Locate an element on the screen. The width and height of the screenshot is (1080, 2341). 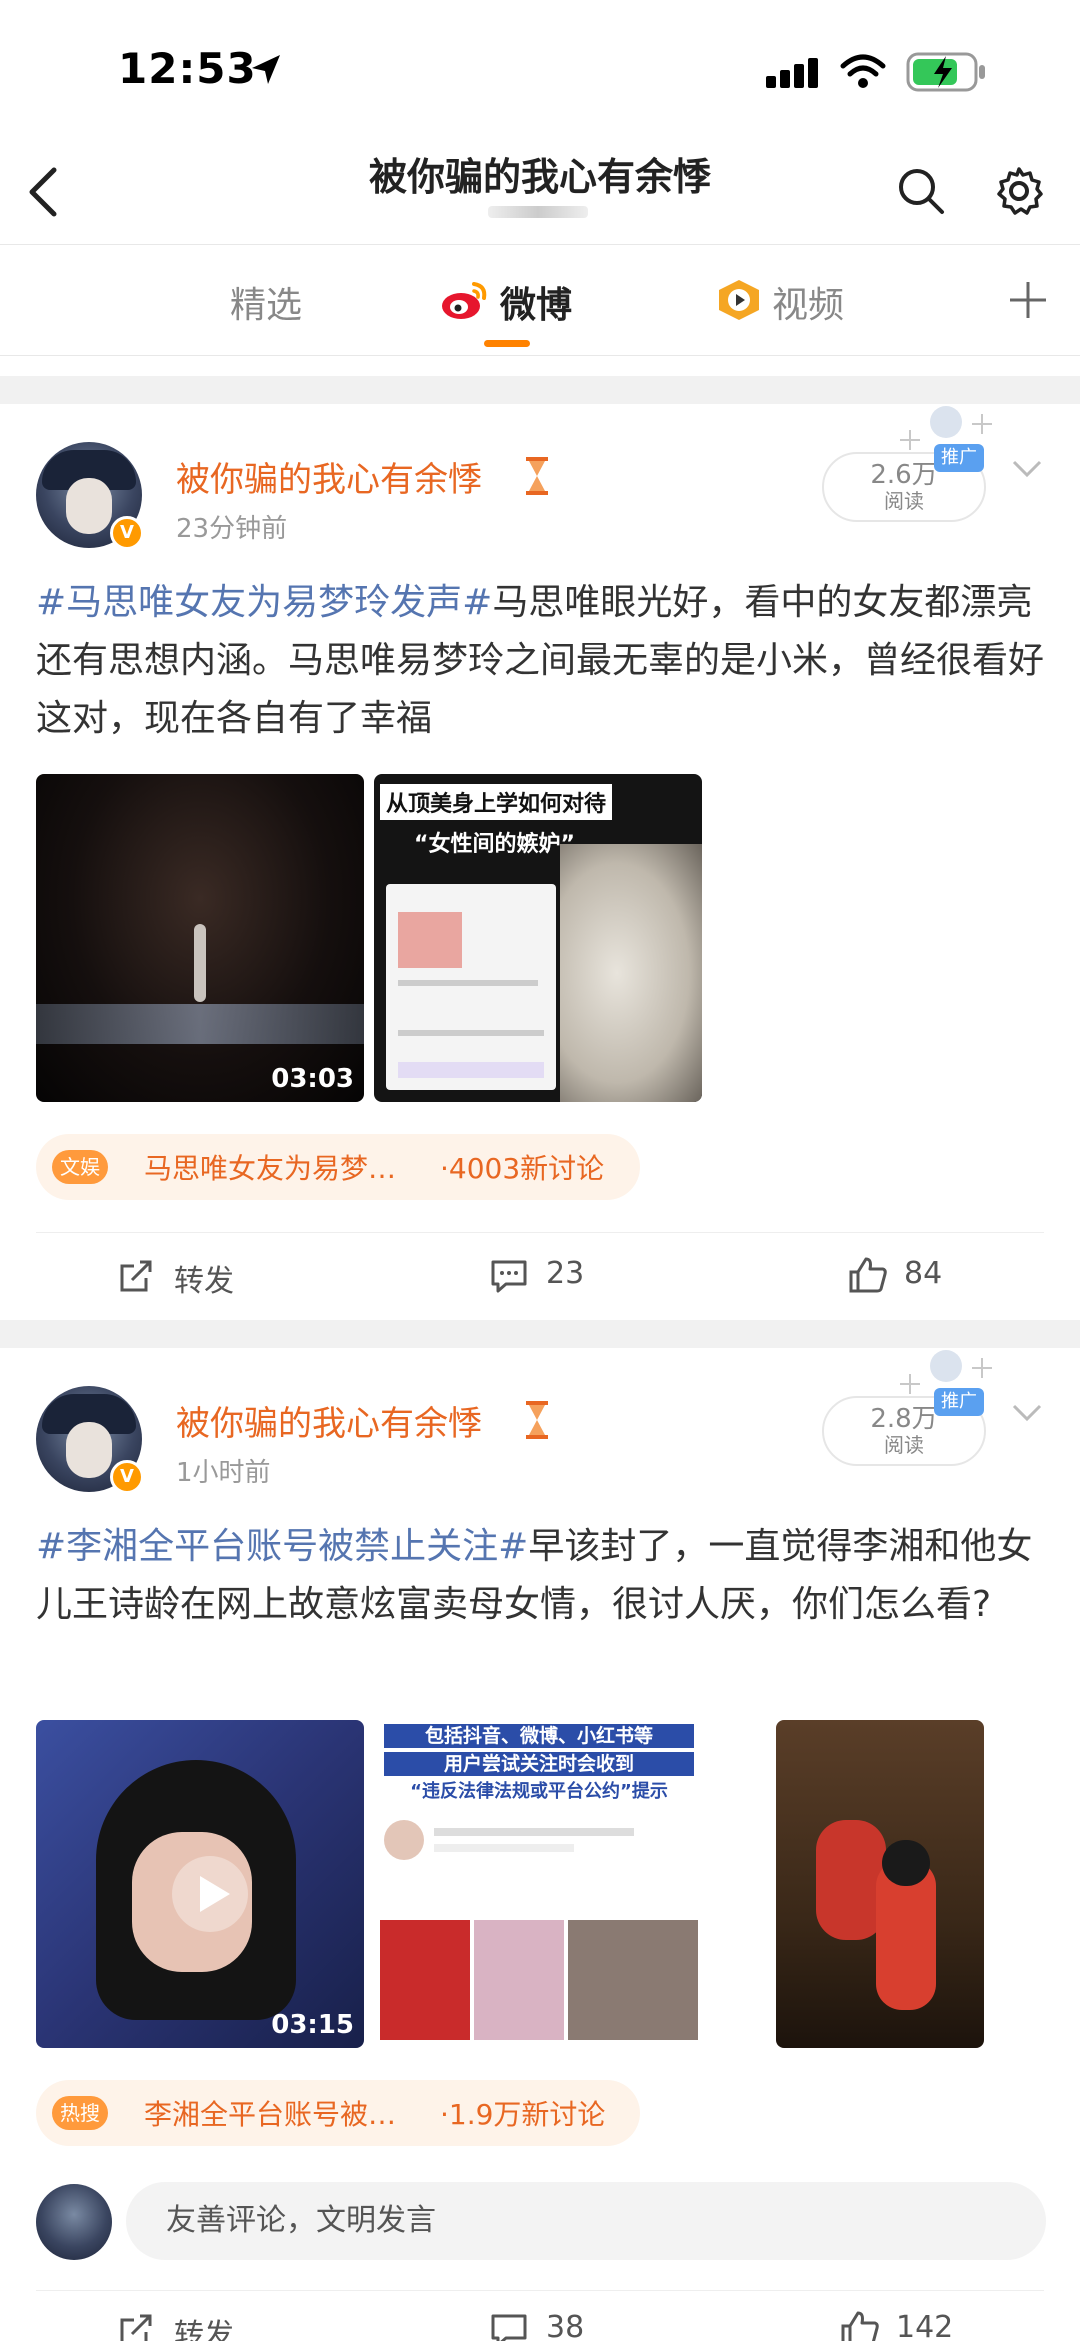
tab-video: 视频 is located at coordinates (808, 302).